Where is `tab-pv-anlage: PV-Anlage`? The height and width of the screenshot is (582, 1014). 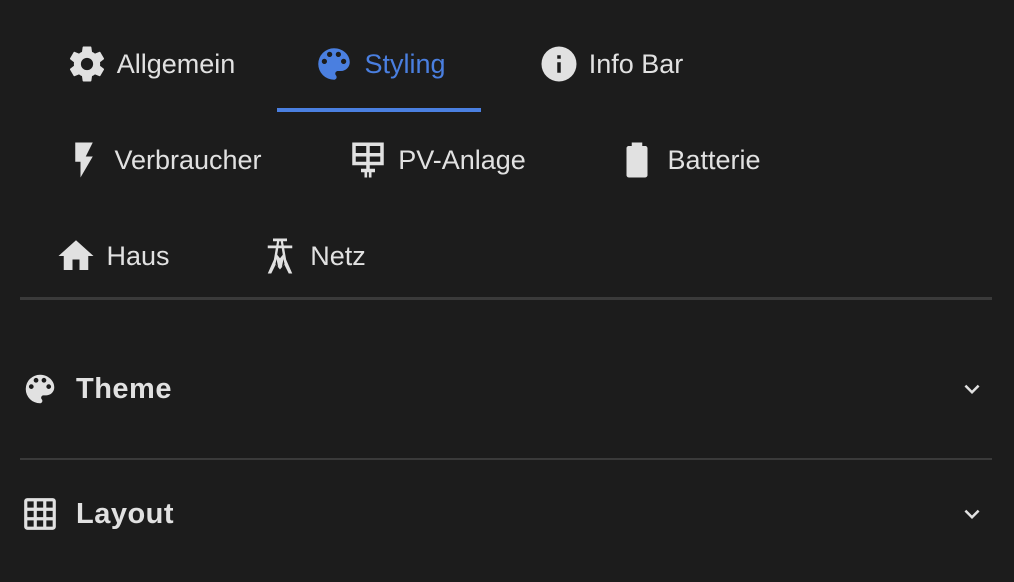 tab-pv-anlage: PV-Anlage is located at coordinates (436, 160).